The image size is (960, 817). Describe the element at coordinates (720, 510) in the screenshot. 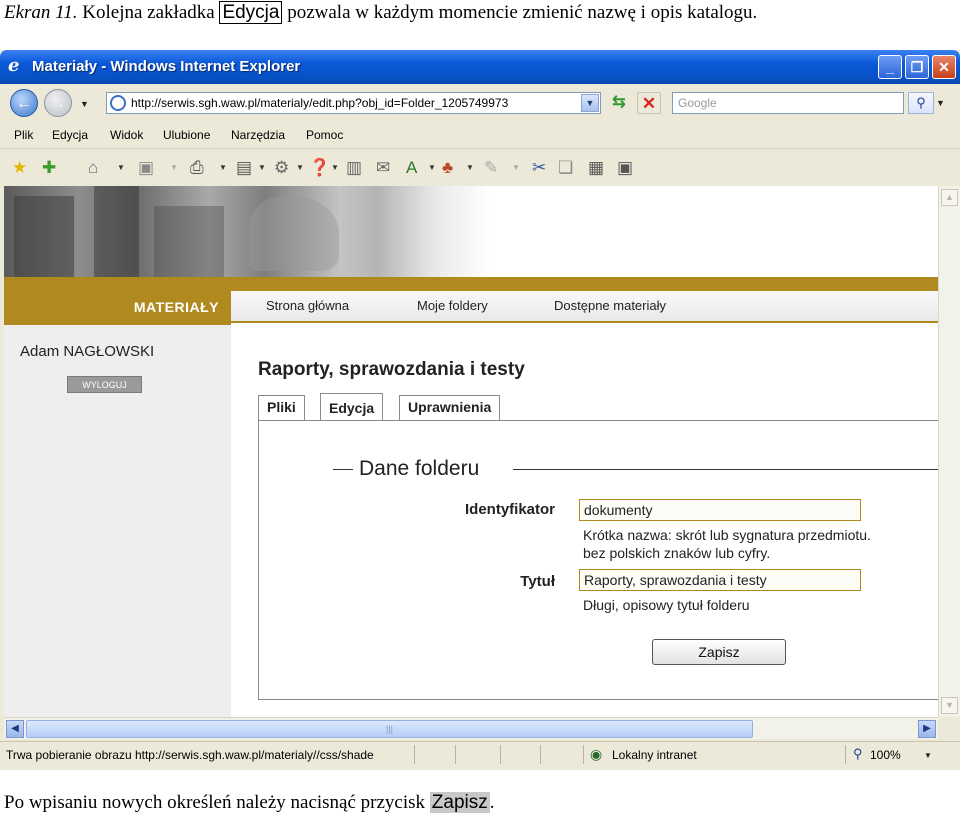

I see `identyfikator-input: dokumenty` at that location.